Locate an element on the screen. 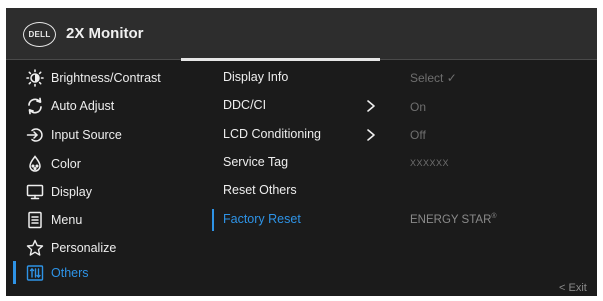 The height and width of the screenshot is (301, 603). energy-star-label: ENERGY STAR® is located at coordinates (453, 219).